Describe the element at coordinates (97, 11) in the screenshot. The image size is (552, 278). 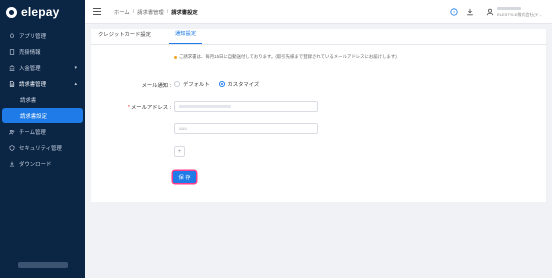
I see `menu-toggle-icon` at that location.